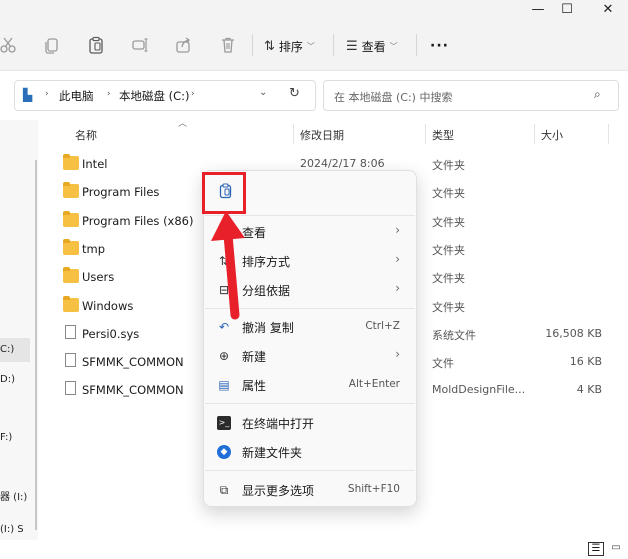 The width and height of the screenshot is (628, 559). What do you see at coordinates (272, 453) in the screenshot?
I see `menu-label: 新建文件夹` at bounding box center [272, 453].